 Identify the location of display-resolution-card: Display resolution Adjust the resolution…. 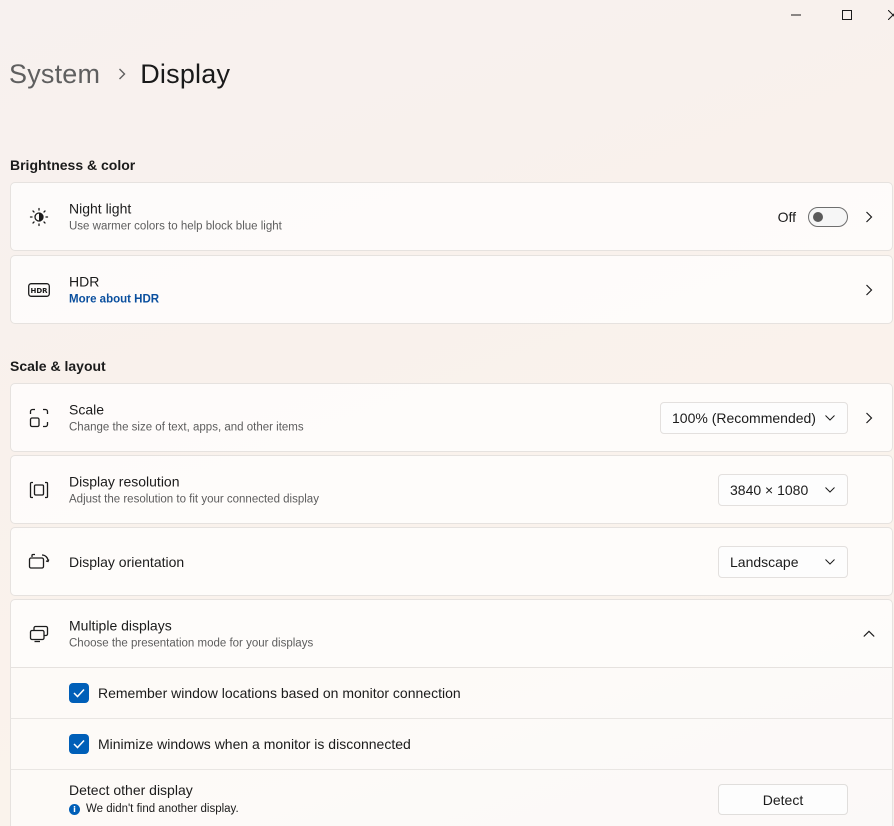
(451, 489).